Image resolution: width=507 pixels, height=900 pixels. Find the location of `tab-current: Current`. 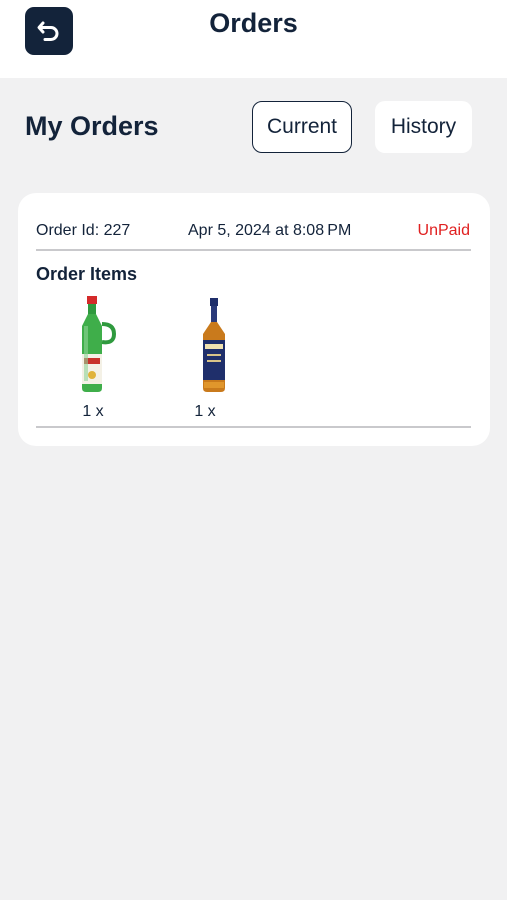

tab-current: Current is located at coordinates (302, 127).